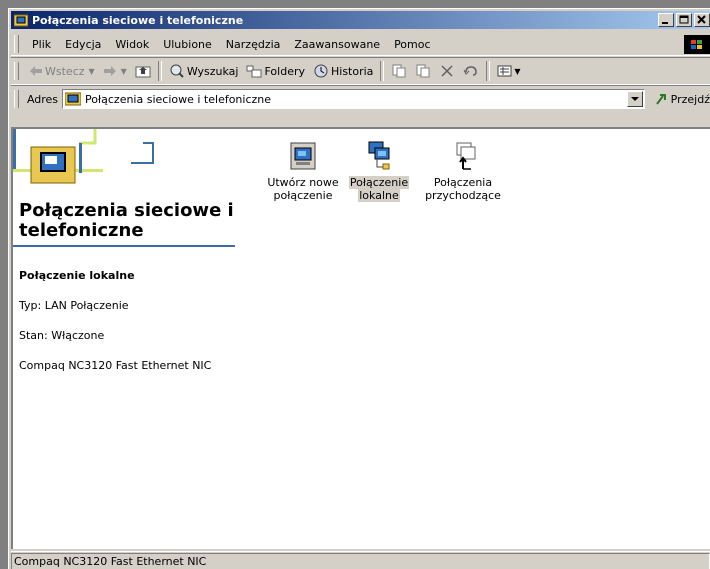 This screenshot has width=710, height=569. I want to click on close-icon, so click(701, 19).